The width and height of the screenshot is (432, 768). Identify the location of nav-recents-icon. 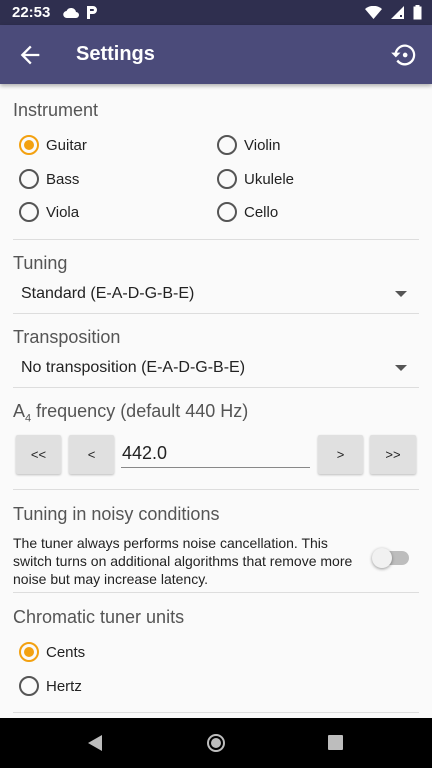
(335, 742).